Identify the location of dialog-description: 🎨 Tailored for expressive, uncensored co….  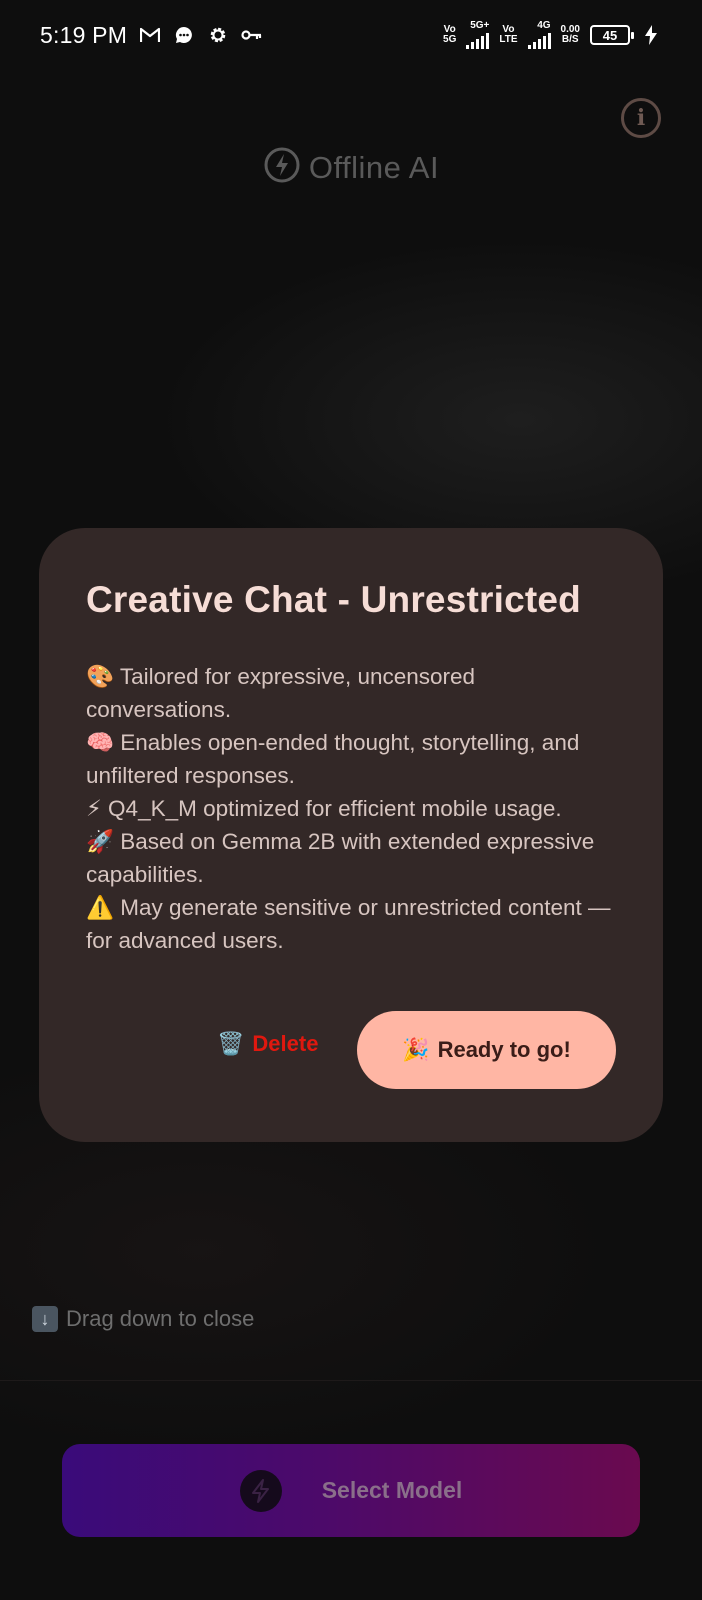
(351, 808).